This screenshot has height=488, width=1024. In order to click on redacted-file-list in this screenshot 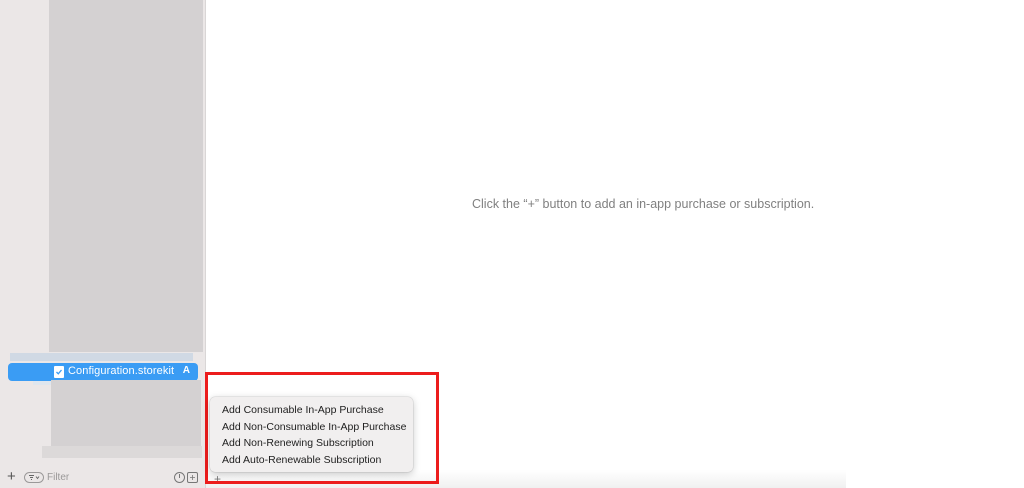, I will do `click(126, 176)`.